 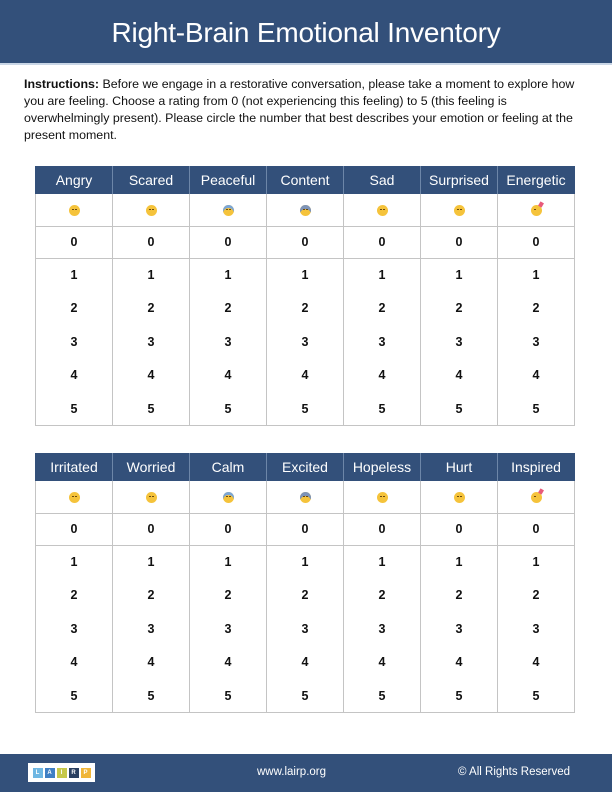 I want to click on rating-option-excited-3: 3, so click(x=305, y=629).